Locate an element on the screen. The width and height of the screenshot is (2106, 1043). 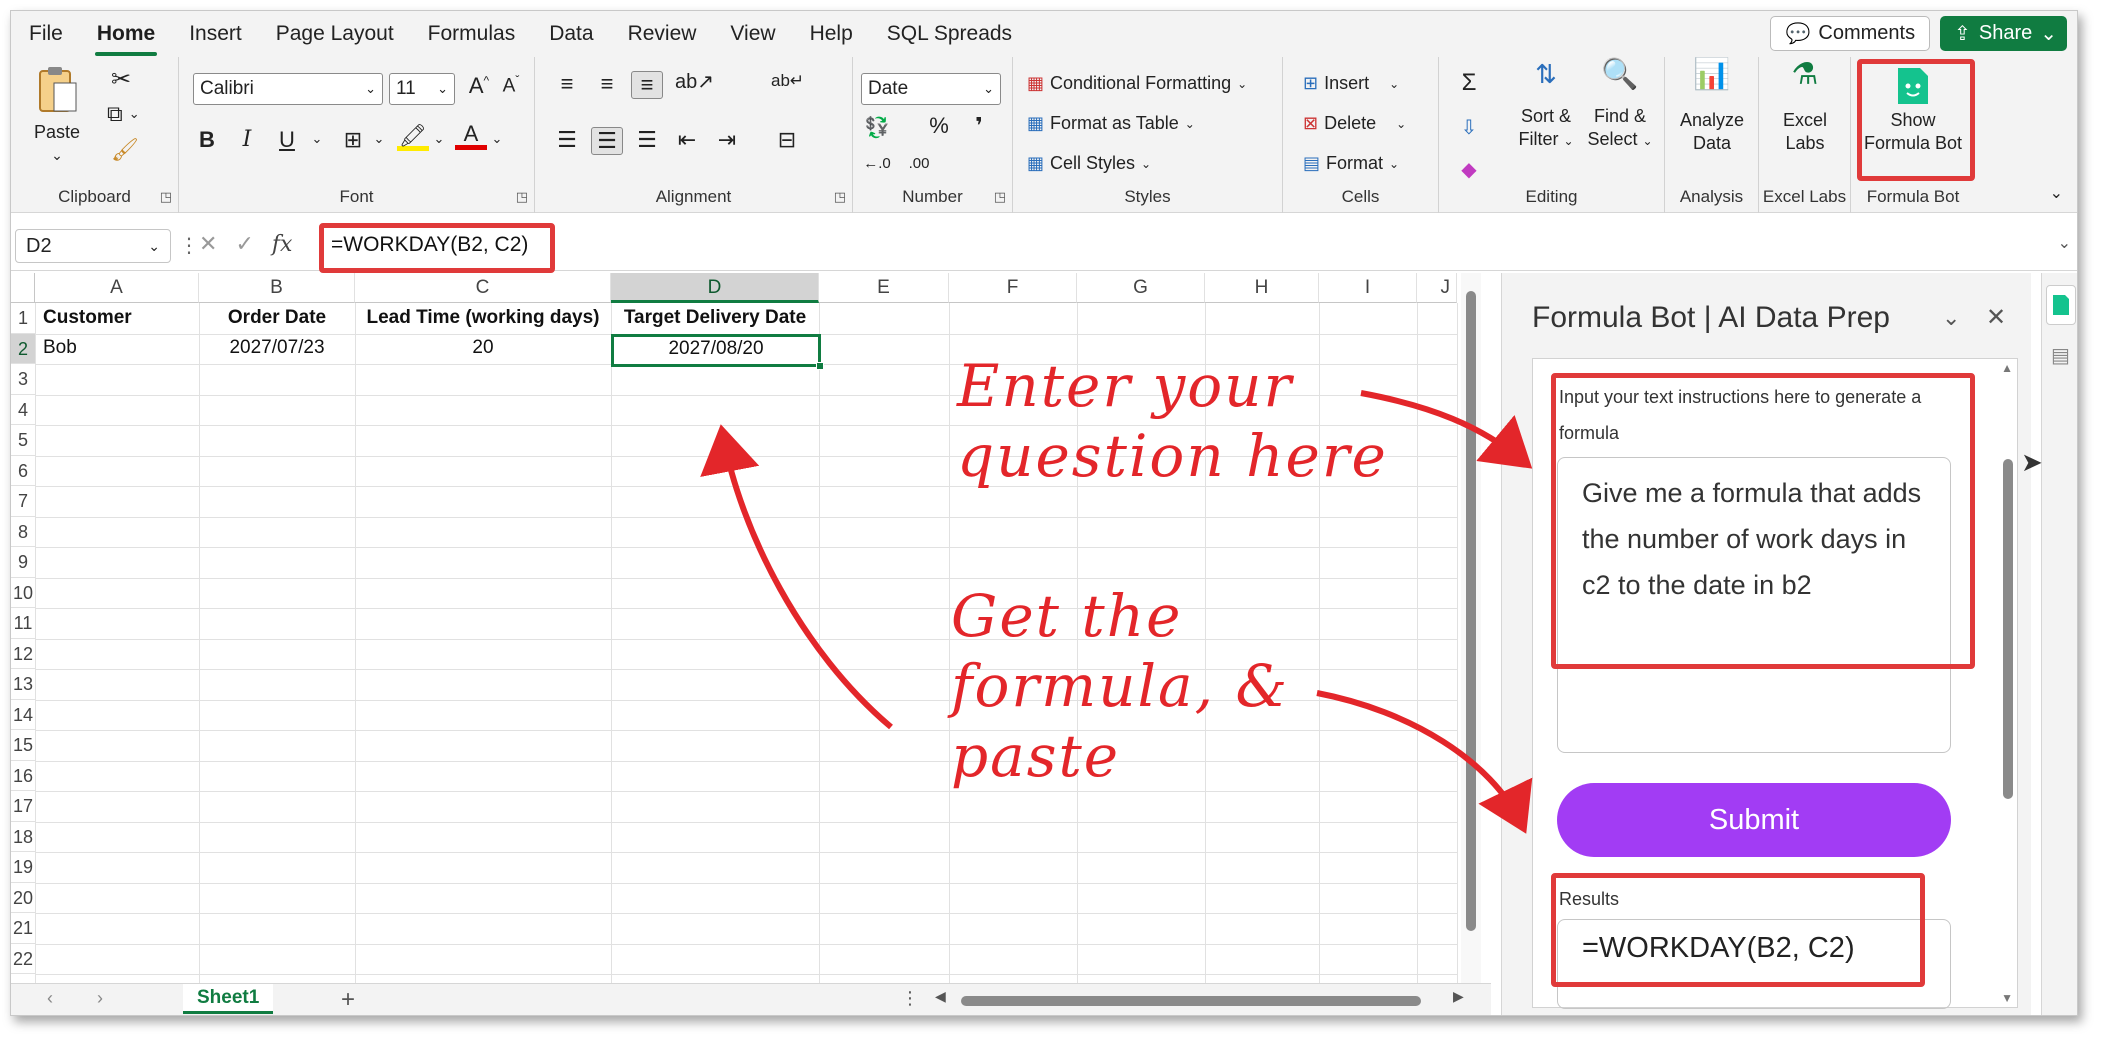
accounting-format-icon: 💱 is located at coordinates (877, 127).